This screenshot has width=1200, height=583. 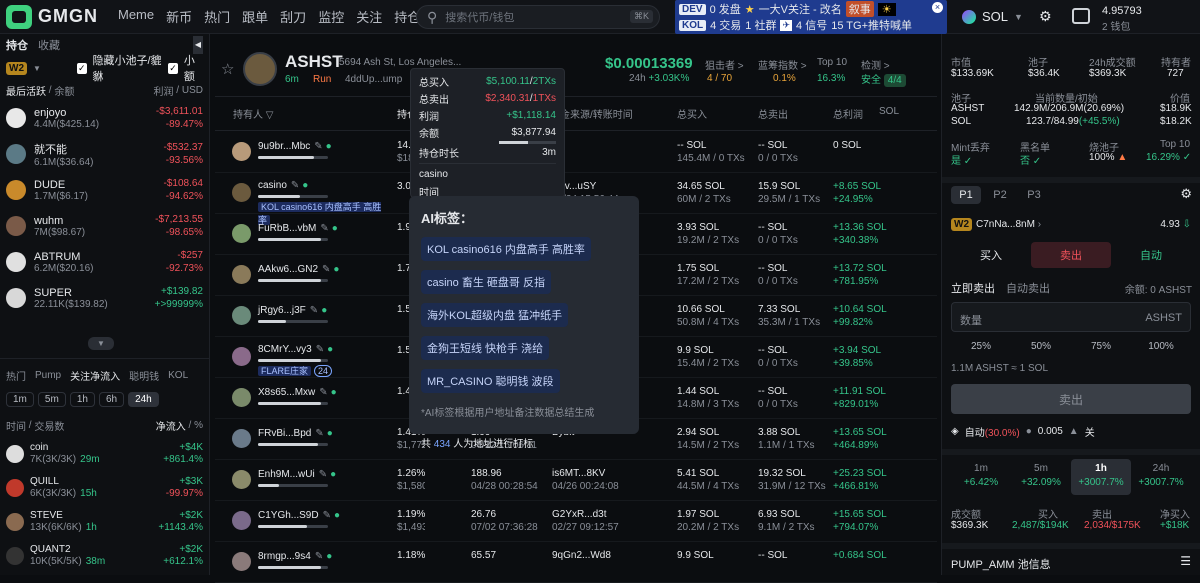 I want to click on wallet-selector: W2, so click(x=16, y=68).